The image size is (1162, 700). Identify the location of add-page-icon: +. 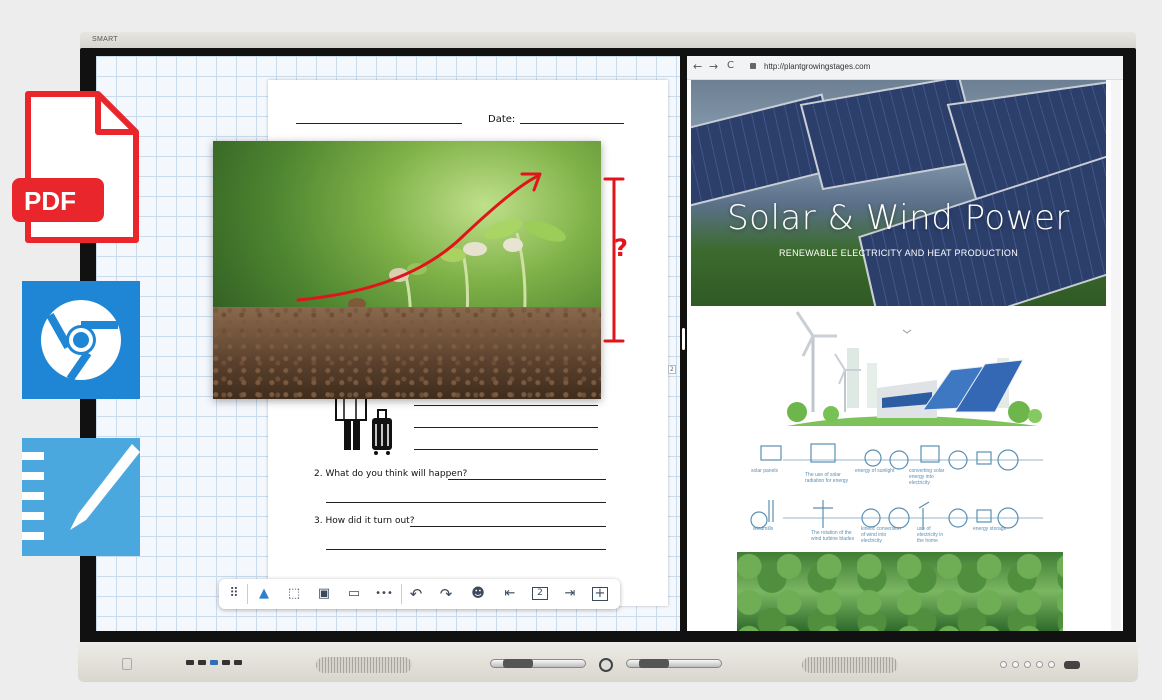
(600, 594).